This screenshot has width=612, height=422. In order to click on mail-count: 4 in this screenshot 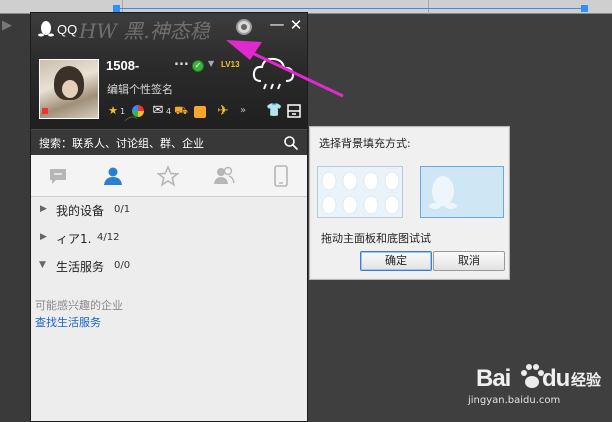, I will do `click(169, 111)`.